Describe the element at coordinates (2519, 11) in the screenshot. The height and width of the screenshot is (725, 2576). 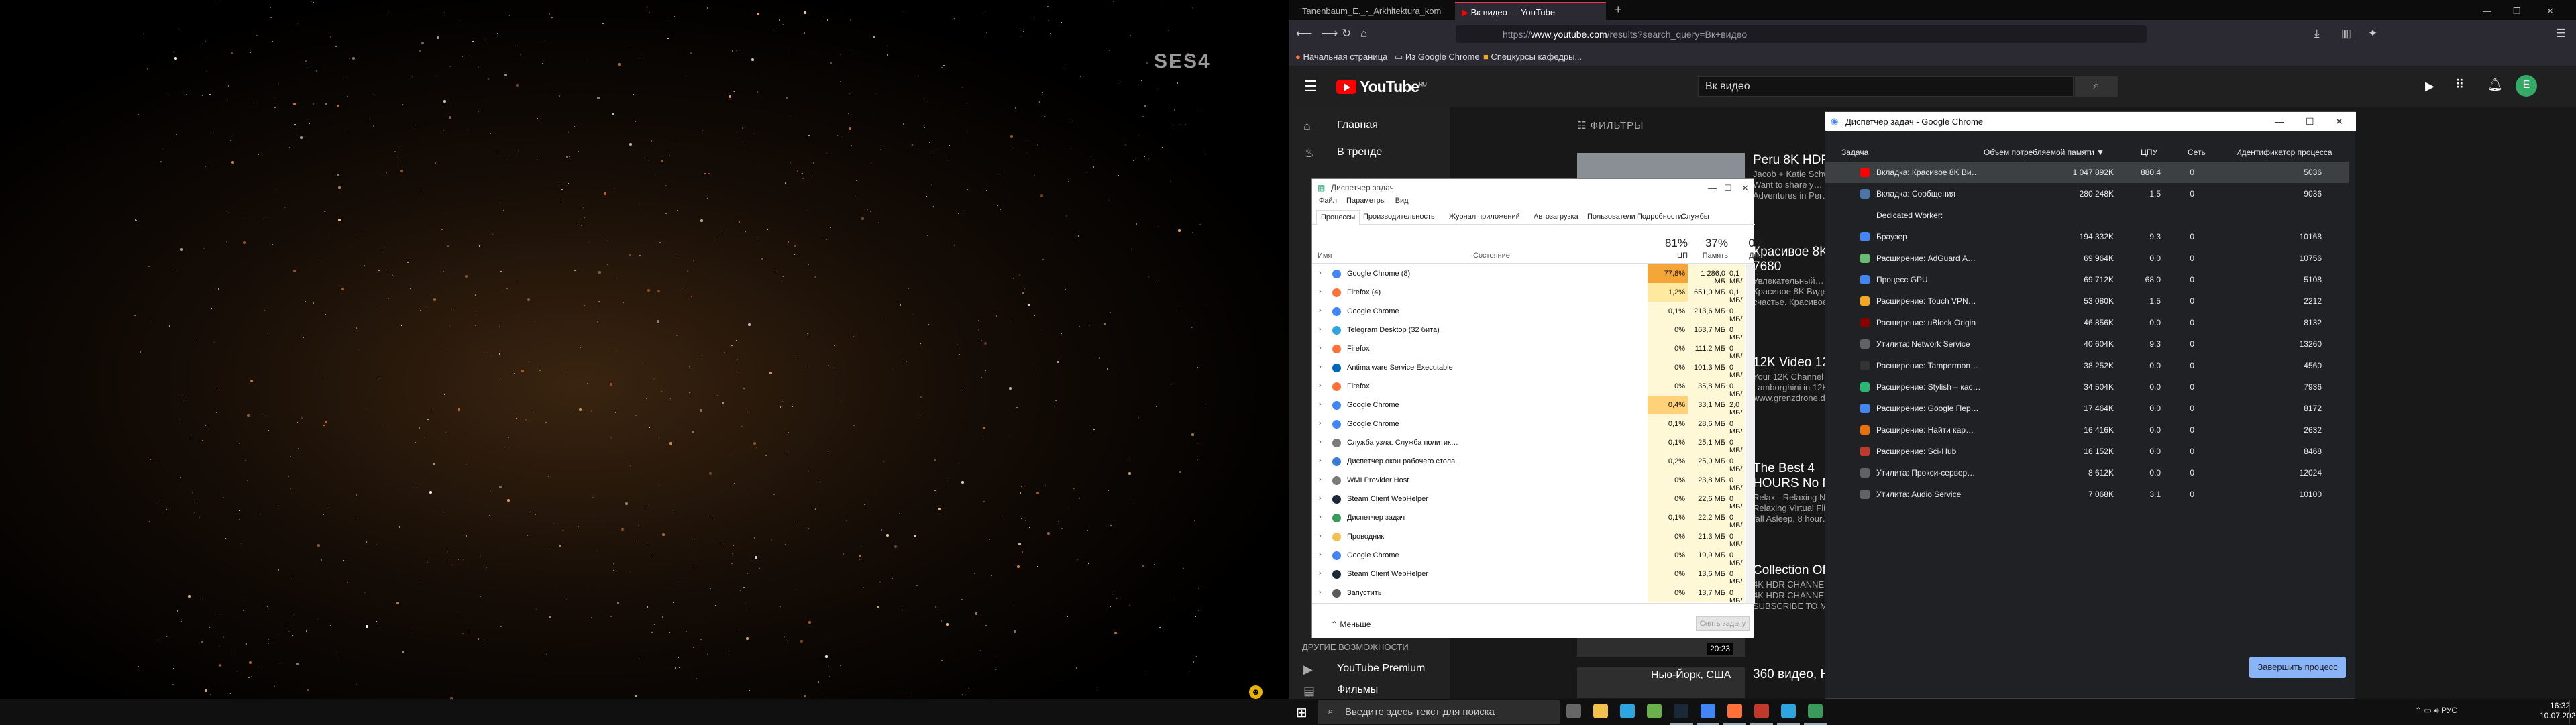
I see `maximize-icon: ❐` at that location.